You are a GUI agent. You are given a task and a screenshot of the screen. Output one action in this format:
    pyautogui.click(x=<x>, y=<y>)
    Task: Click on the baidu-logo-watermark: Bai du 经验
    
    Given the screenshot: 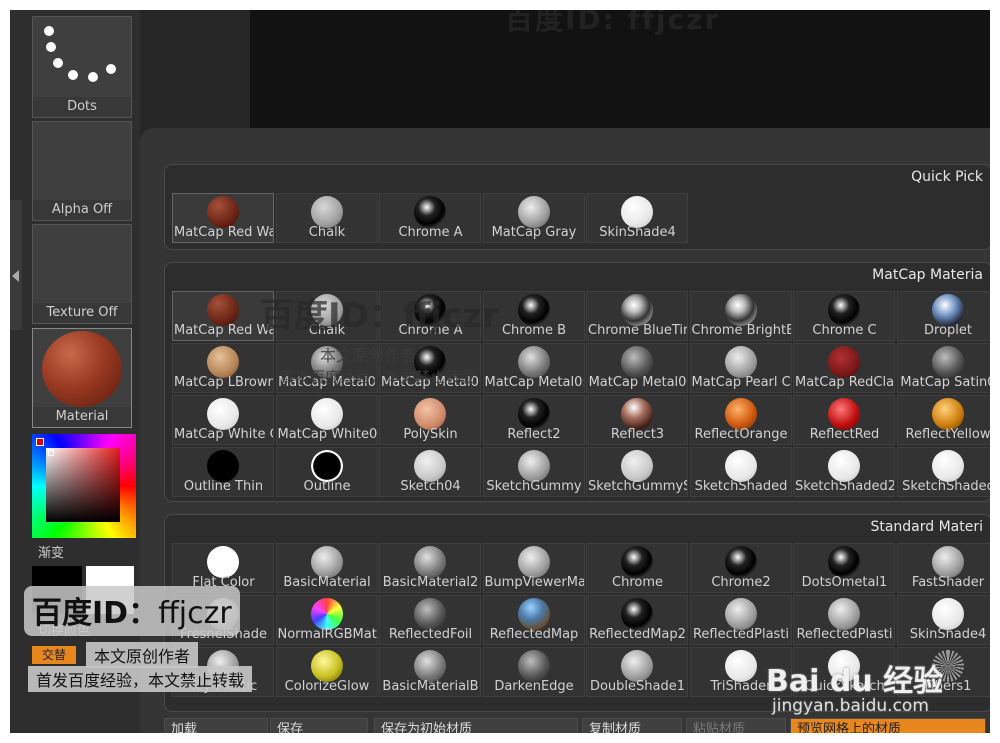 What is the action you would take?
    pyautogui.click(x=855, y=681)
    